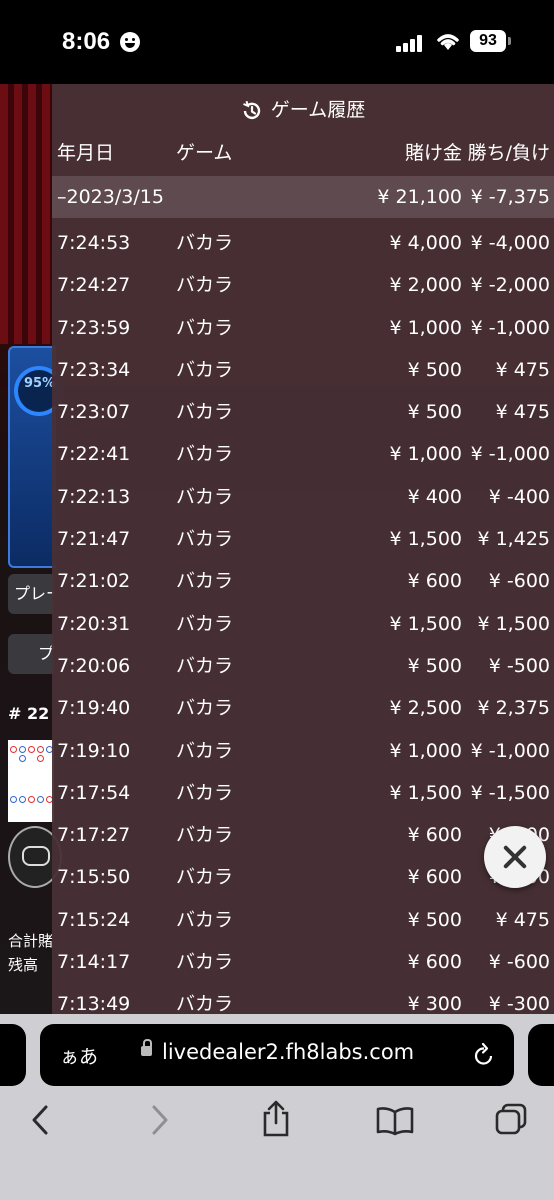 The width and height of the screenshot is (554, 1200). I want to click on play-button-secondary: プ, so click(31, 654).